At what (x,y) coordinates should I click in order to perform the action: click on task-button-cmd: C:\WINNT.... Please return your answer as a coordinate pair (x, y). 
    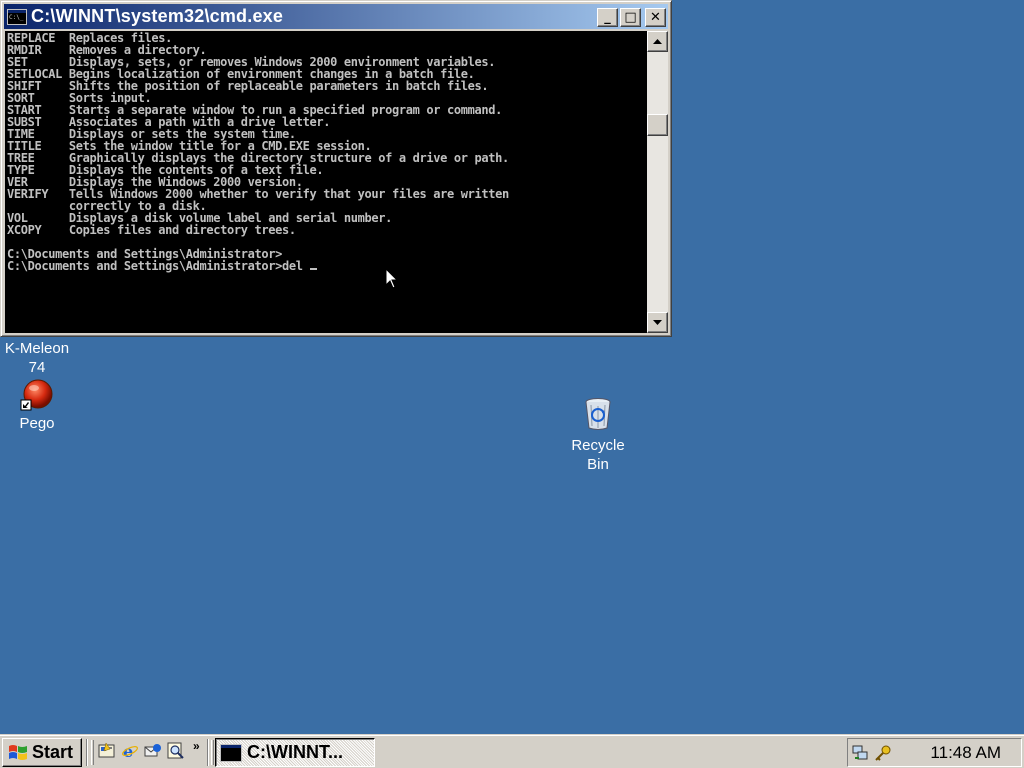
    Looking at the image, I should click on (295, 752).